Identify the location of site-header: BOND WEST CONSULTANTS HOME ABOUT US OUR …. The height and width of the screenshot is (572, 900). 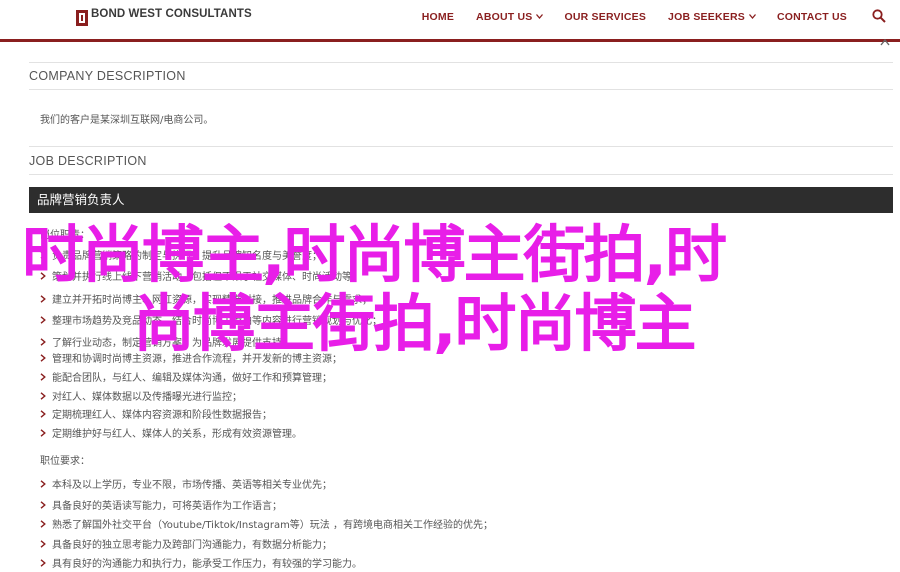
(450, 21).